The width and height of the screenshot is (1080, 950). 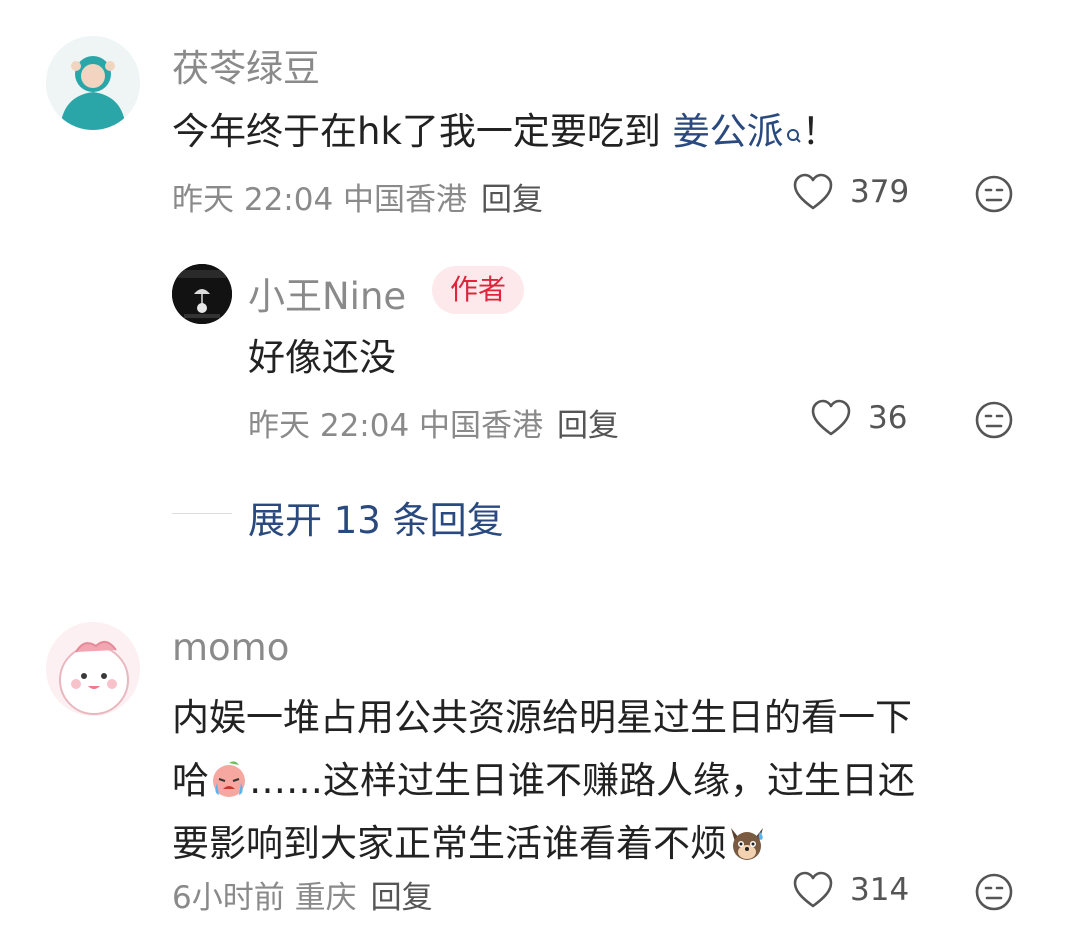 What do you see at coordinates (327, 293) in the screenshot?
I see `reply-author: 小王Nine` at bounding box center [327, 293].